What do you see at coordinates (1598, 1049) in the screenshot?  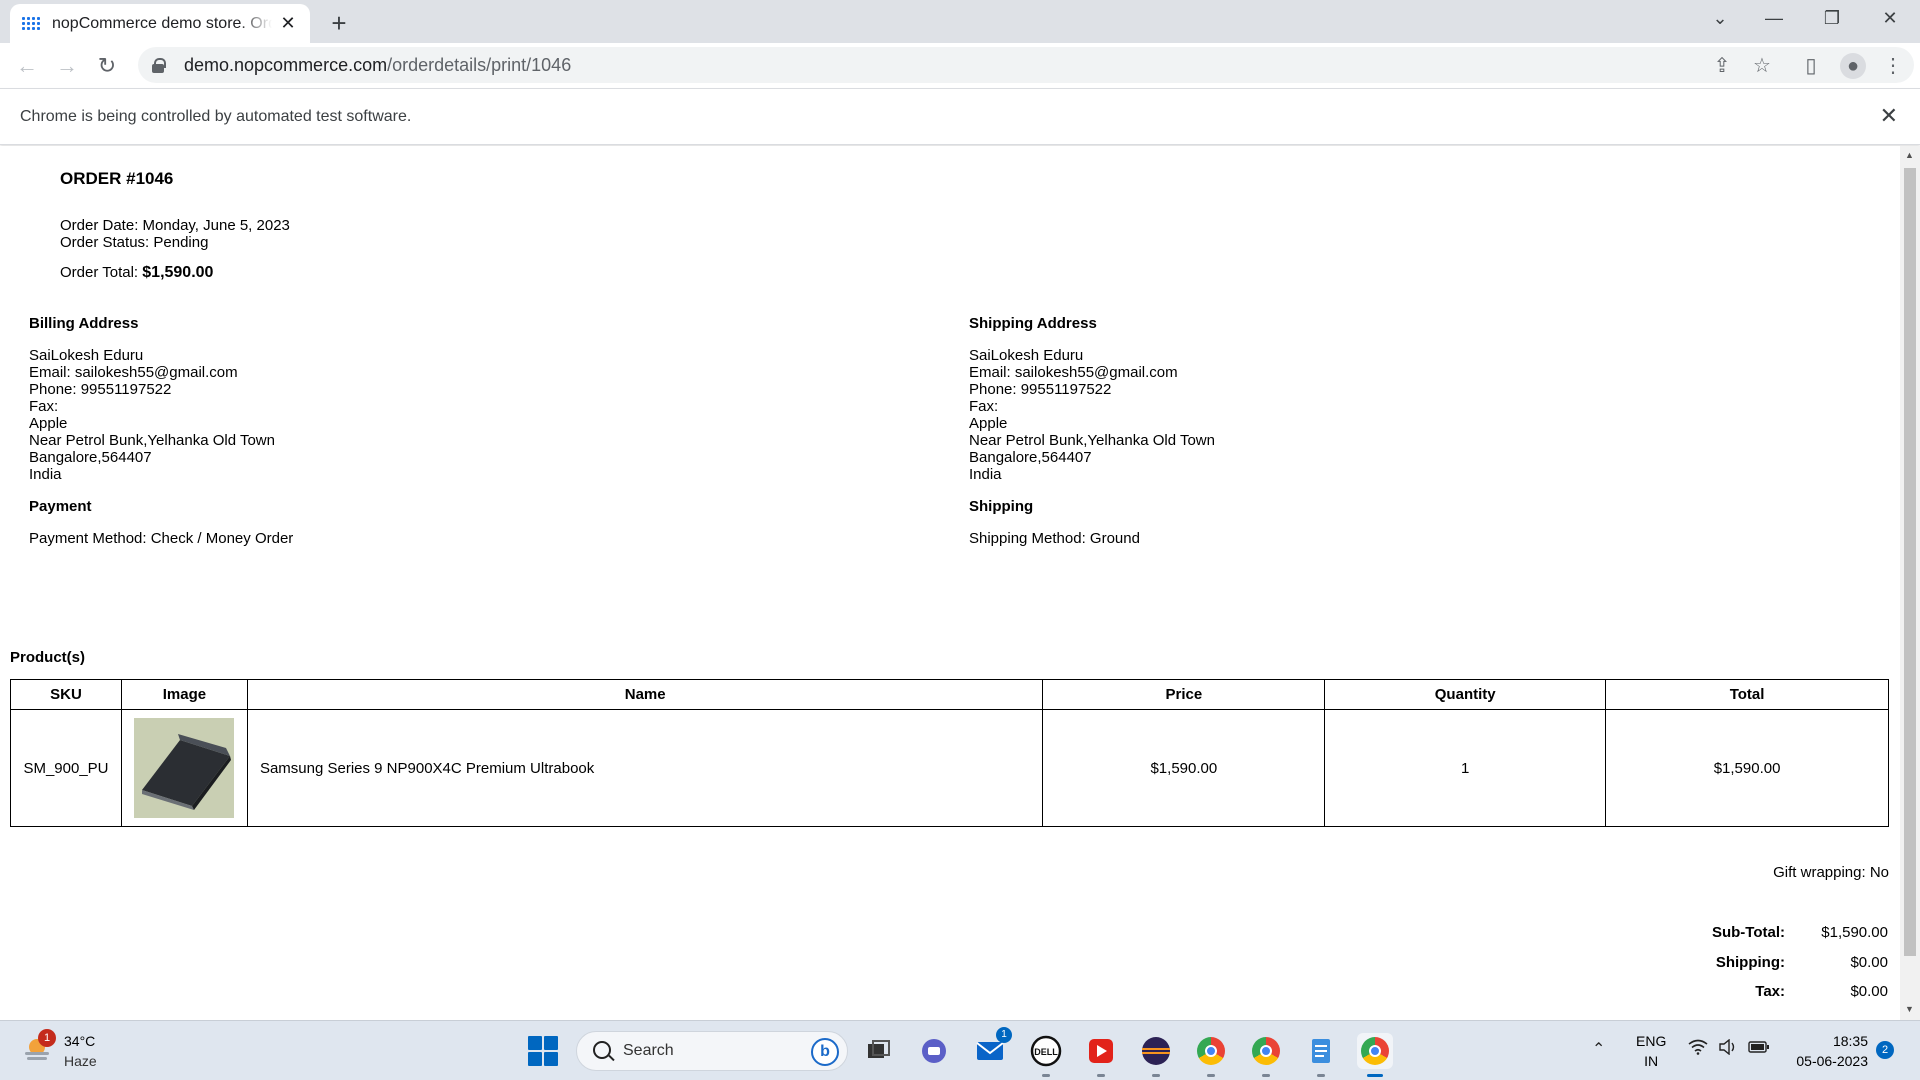 I see `chevron-up-icon: ⌃` at bounding box center [1598, 1049].